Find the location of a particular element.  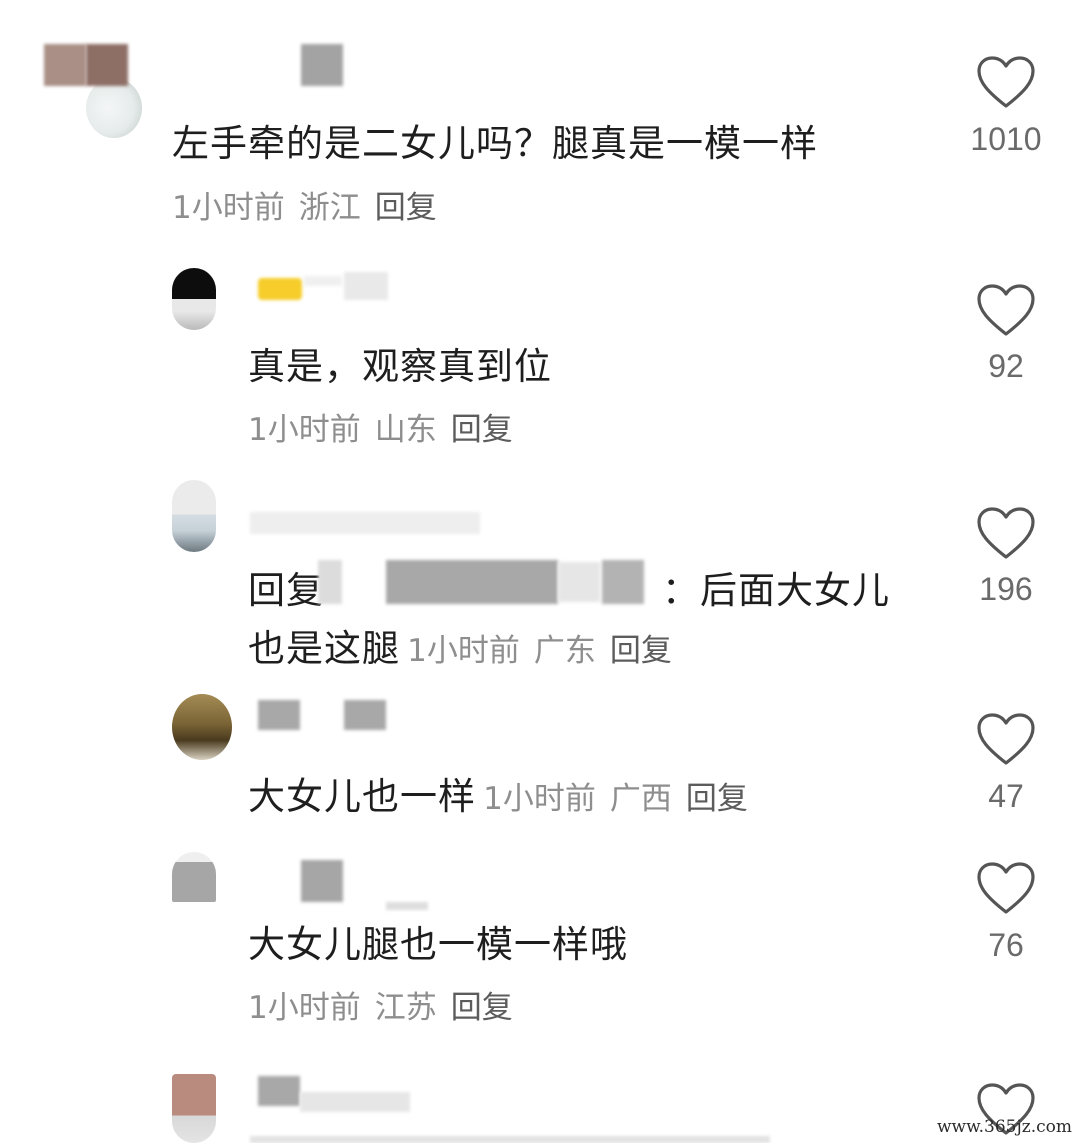

comment-text: 大女儿腿也一模一样哦 is located at coordinates (438, 944).